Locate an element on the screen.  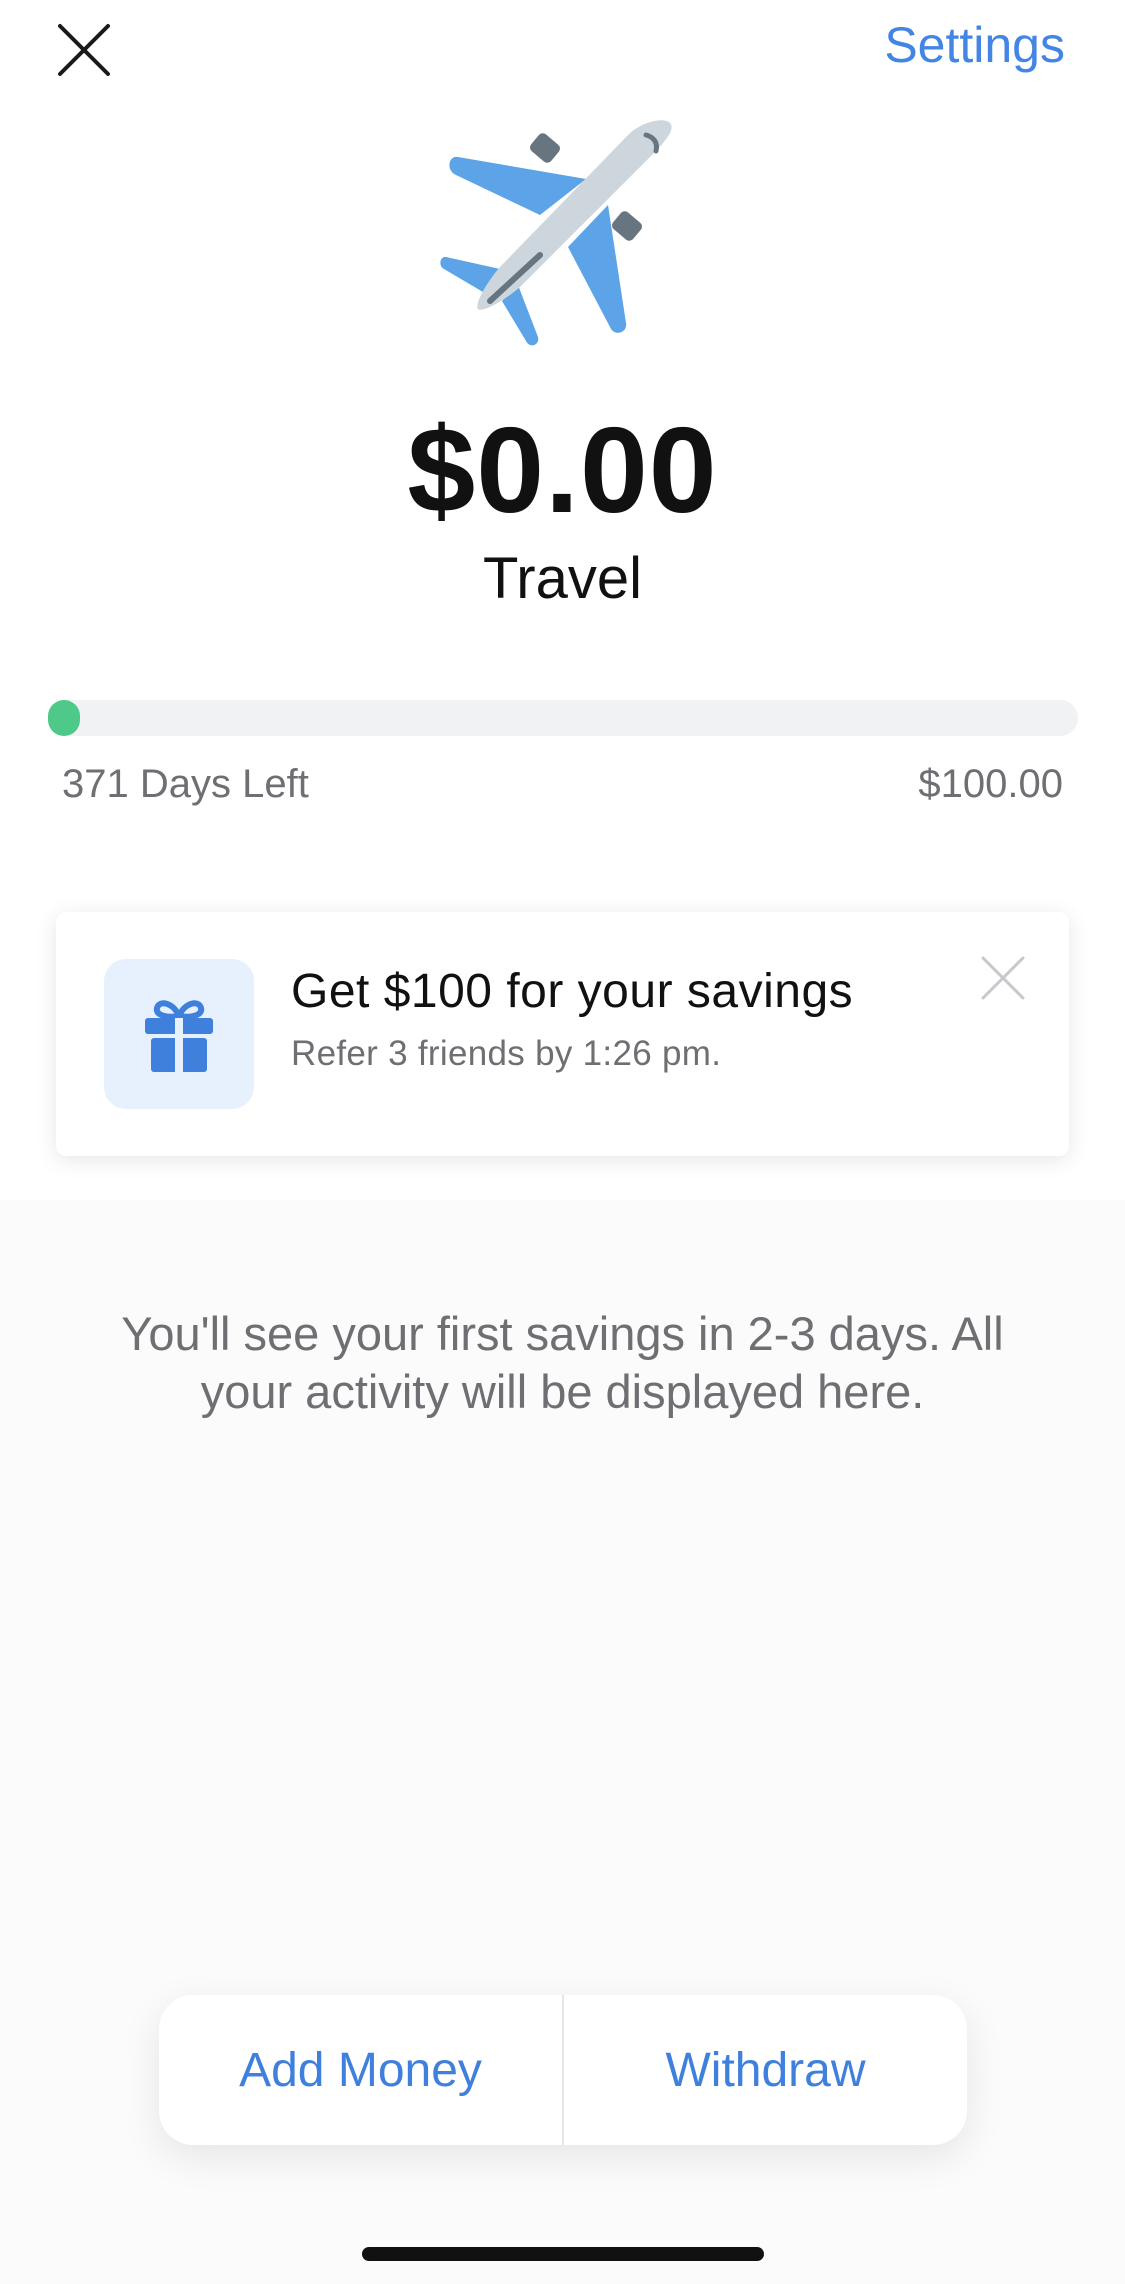
goal-progress-bar is located at coordinates (563, 718).